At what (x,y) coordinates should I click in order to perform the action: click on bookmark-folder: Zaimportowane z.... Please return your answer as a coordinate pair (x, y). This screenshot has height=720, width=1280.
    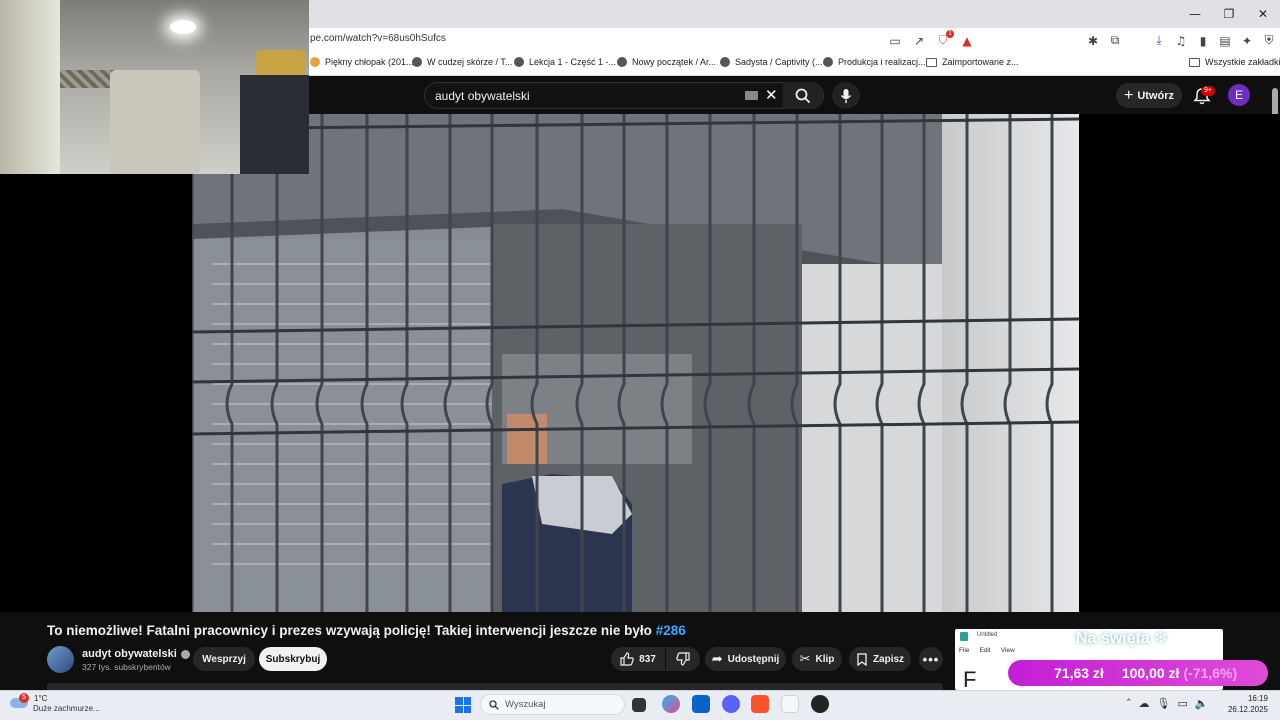
    Looking at the image, I should click on (972, 62).